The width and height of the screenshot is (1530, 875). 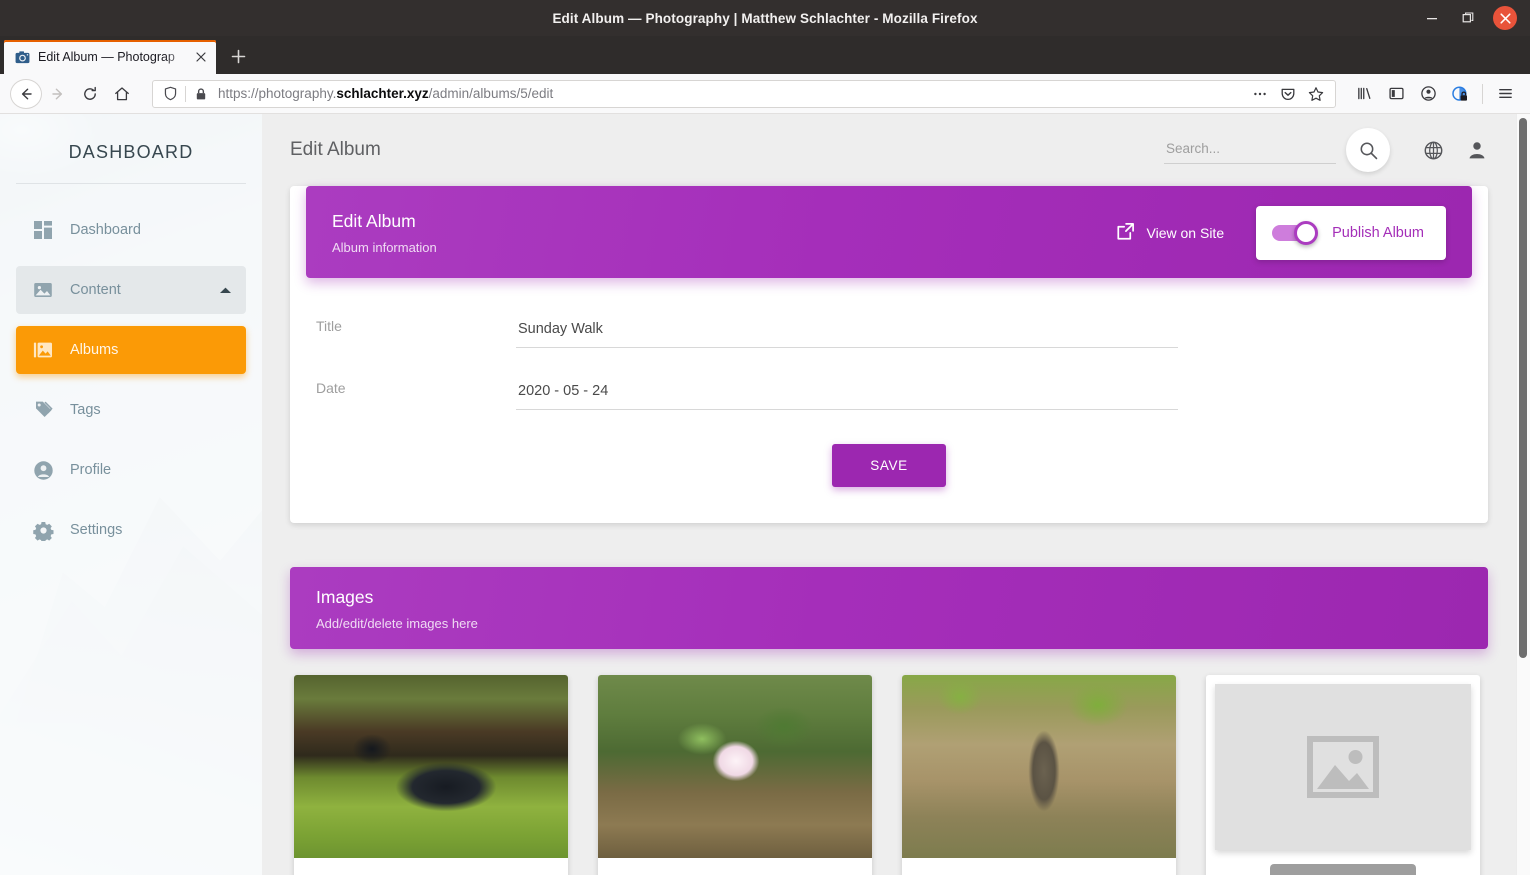 I want to click on view-on-site-label: View on Site, so click(x=1185, y=233).